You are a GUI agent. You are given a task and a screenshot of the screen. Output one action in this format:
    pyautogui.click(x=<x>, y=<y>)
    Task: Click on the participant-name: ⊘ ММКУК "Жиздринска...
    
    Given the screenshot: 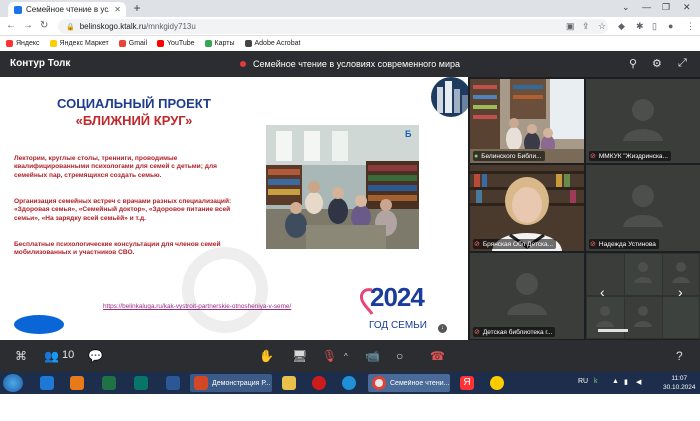 What is the action you would take?
    pyautogui.click(x=630, y=156)
    